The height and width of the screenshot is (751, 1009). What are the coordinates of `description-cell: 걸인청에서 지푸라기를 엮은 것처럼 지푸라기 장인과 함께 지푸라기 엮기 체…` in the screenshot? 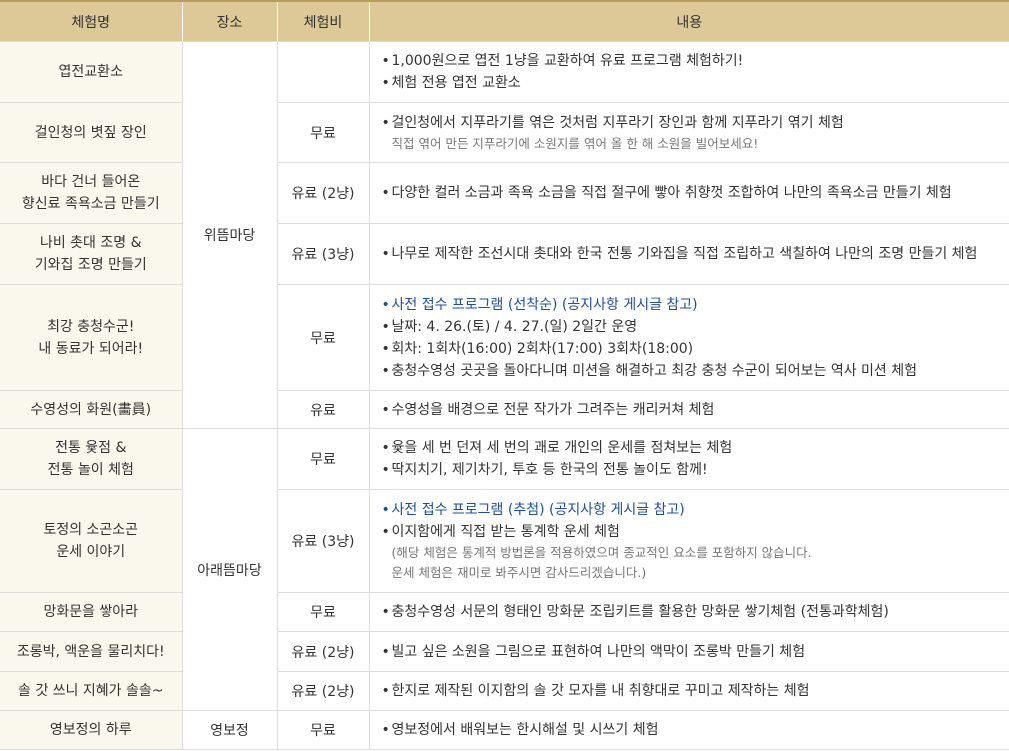 It's located at (688, 132).